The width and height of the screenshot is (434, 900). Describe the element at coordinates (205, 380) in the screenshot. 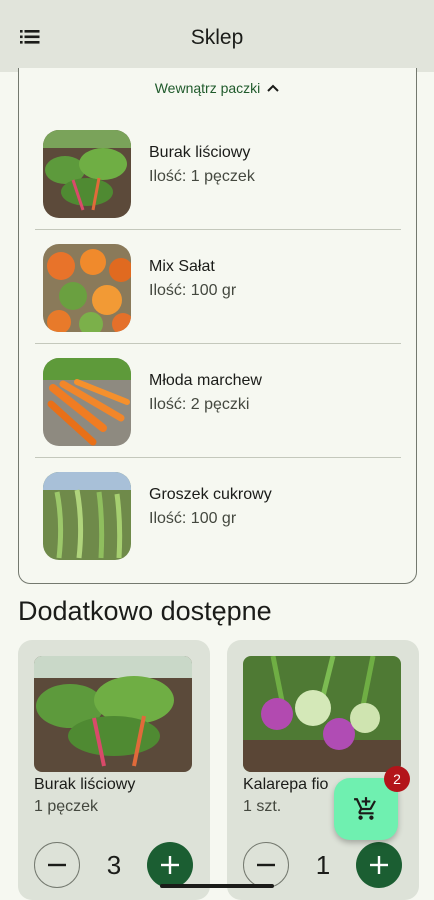

I see `item-name: Młoda marchew` at that location.